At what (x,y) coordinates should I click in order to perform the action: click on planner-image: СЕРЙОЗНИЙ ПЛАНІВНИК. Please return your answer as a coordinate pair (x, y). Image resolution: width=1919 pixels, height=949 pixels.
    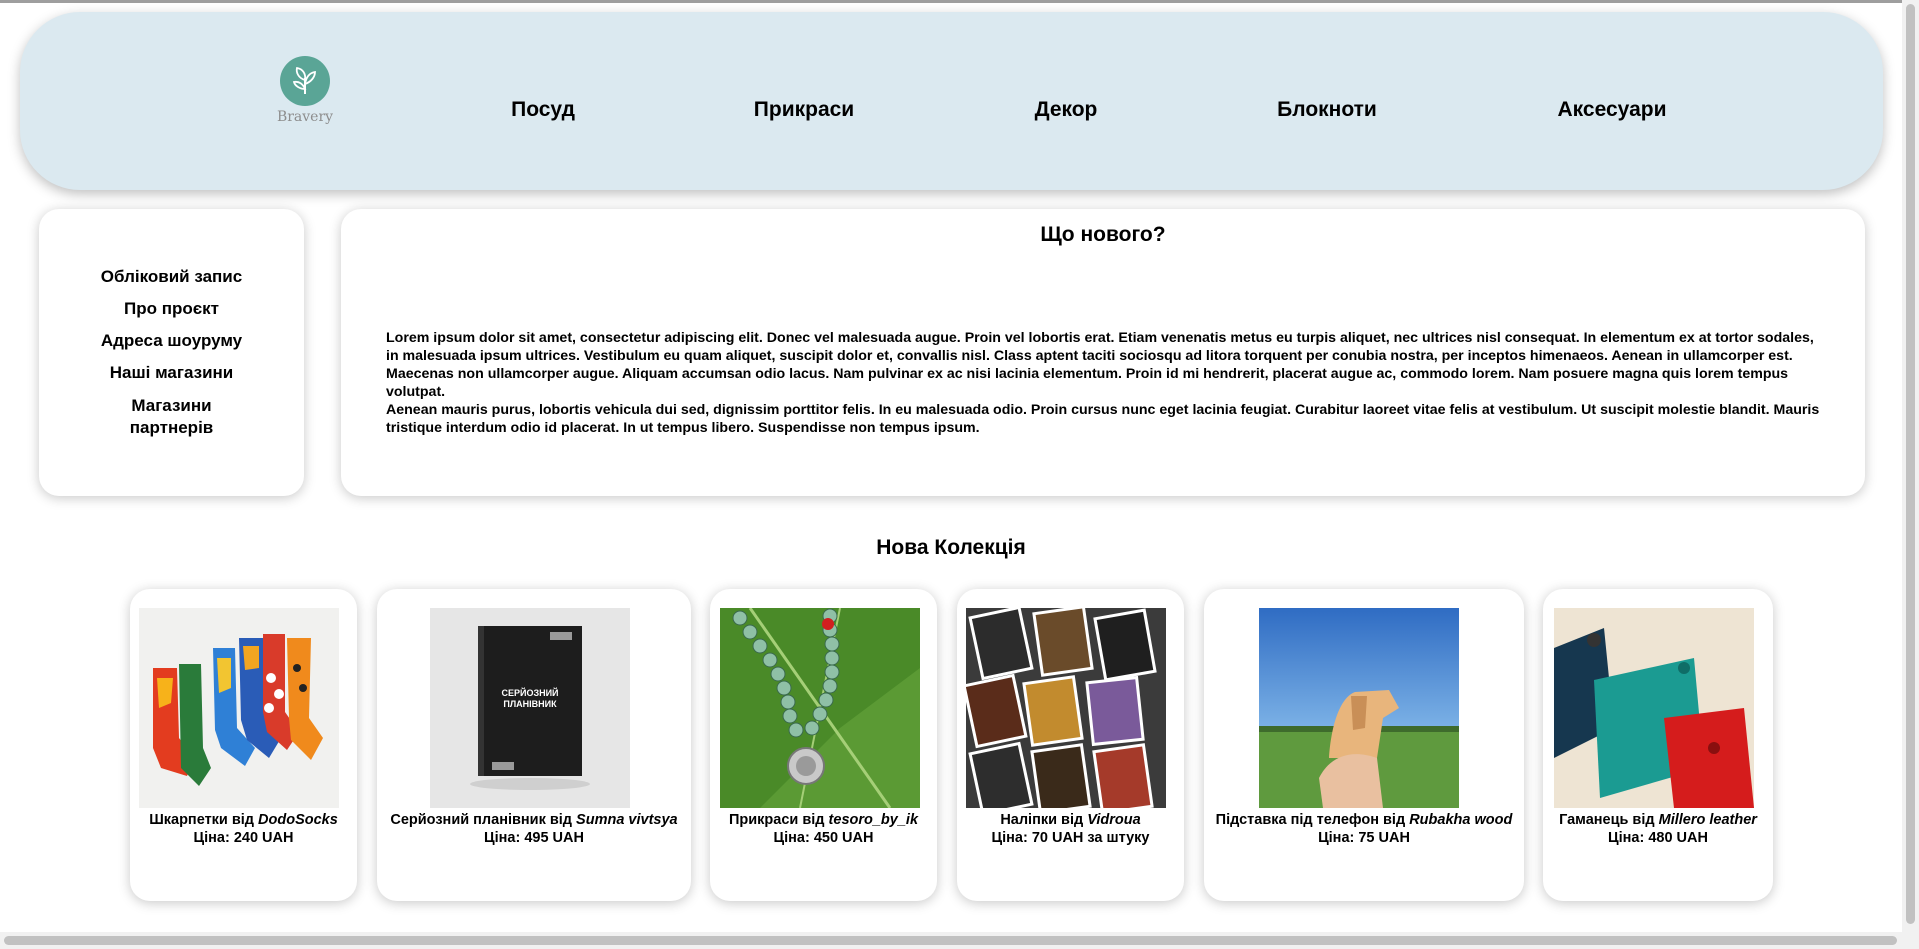
    Looking at the image, I should click on (530, 708).